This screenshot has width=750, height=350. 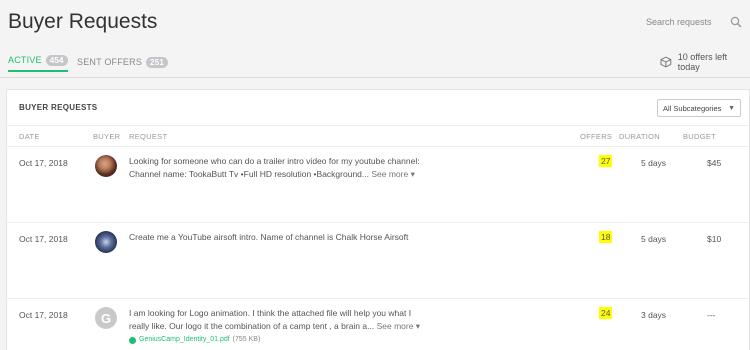 What do you see at coordinates (56, 60) in the screenshot?
I see `tab-active-count: 454` at bounding box center [56, 60].